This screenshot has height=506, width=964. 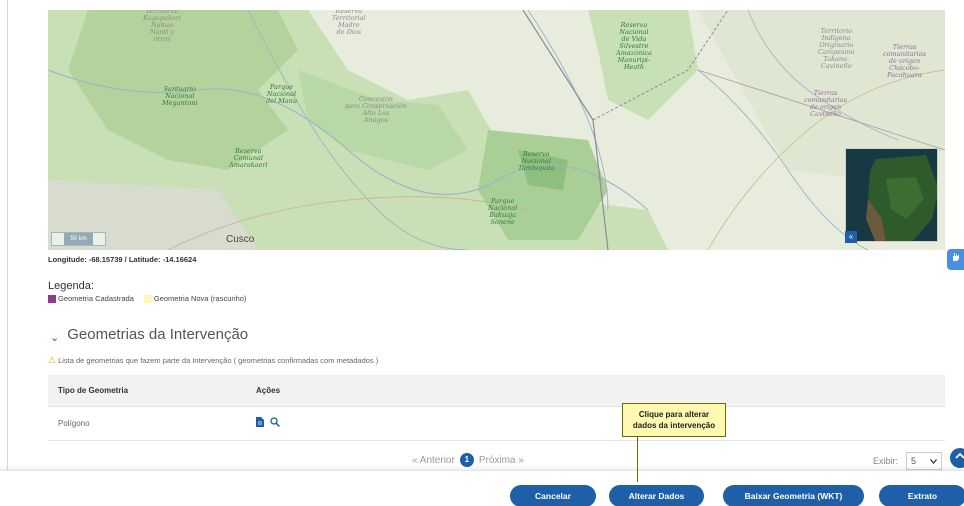 I want to click on extract-button: Extrato, so click(x=921, y=495).